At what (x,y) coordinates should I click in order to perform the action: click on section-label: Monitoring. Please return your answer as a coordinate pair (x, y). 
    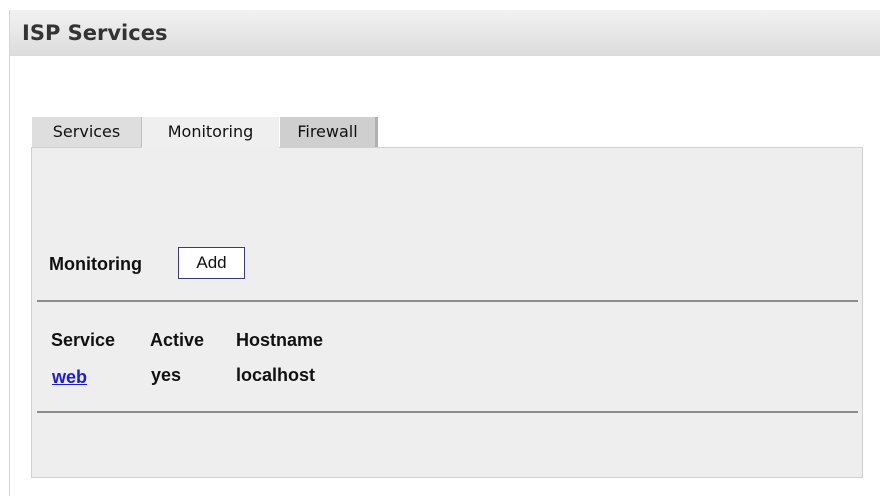
    Looking at the image, I should click on (95, 264).